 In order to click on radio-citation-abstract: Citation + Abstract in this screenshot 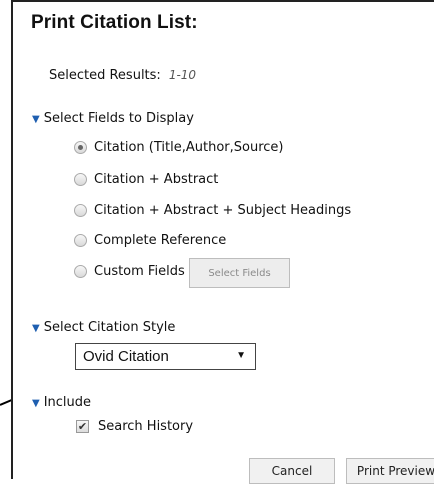, I will do `click(146, 179)`.